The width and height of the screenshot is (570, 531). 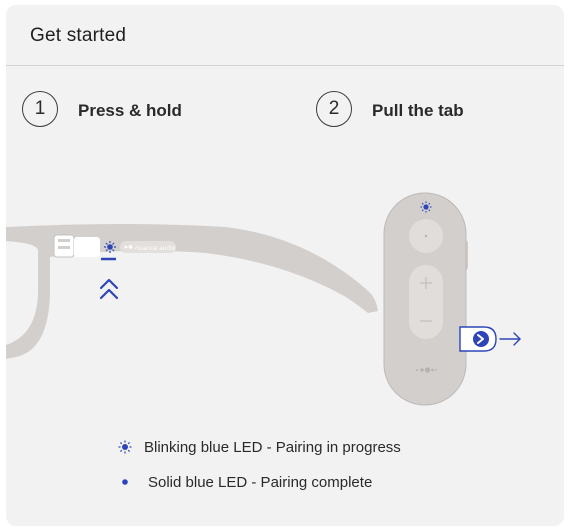 What do you see at coordinates (452, 299) in the screenshot?
I see `remote-control-illustration` at bounding box center [452, 299].